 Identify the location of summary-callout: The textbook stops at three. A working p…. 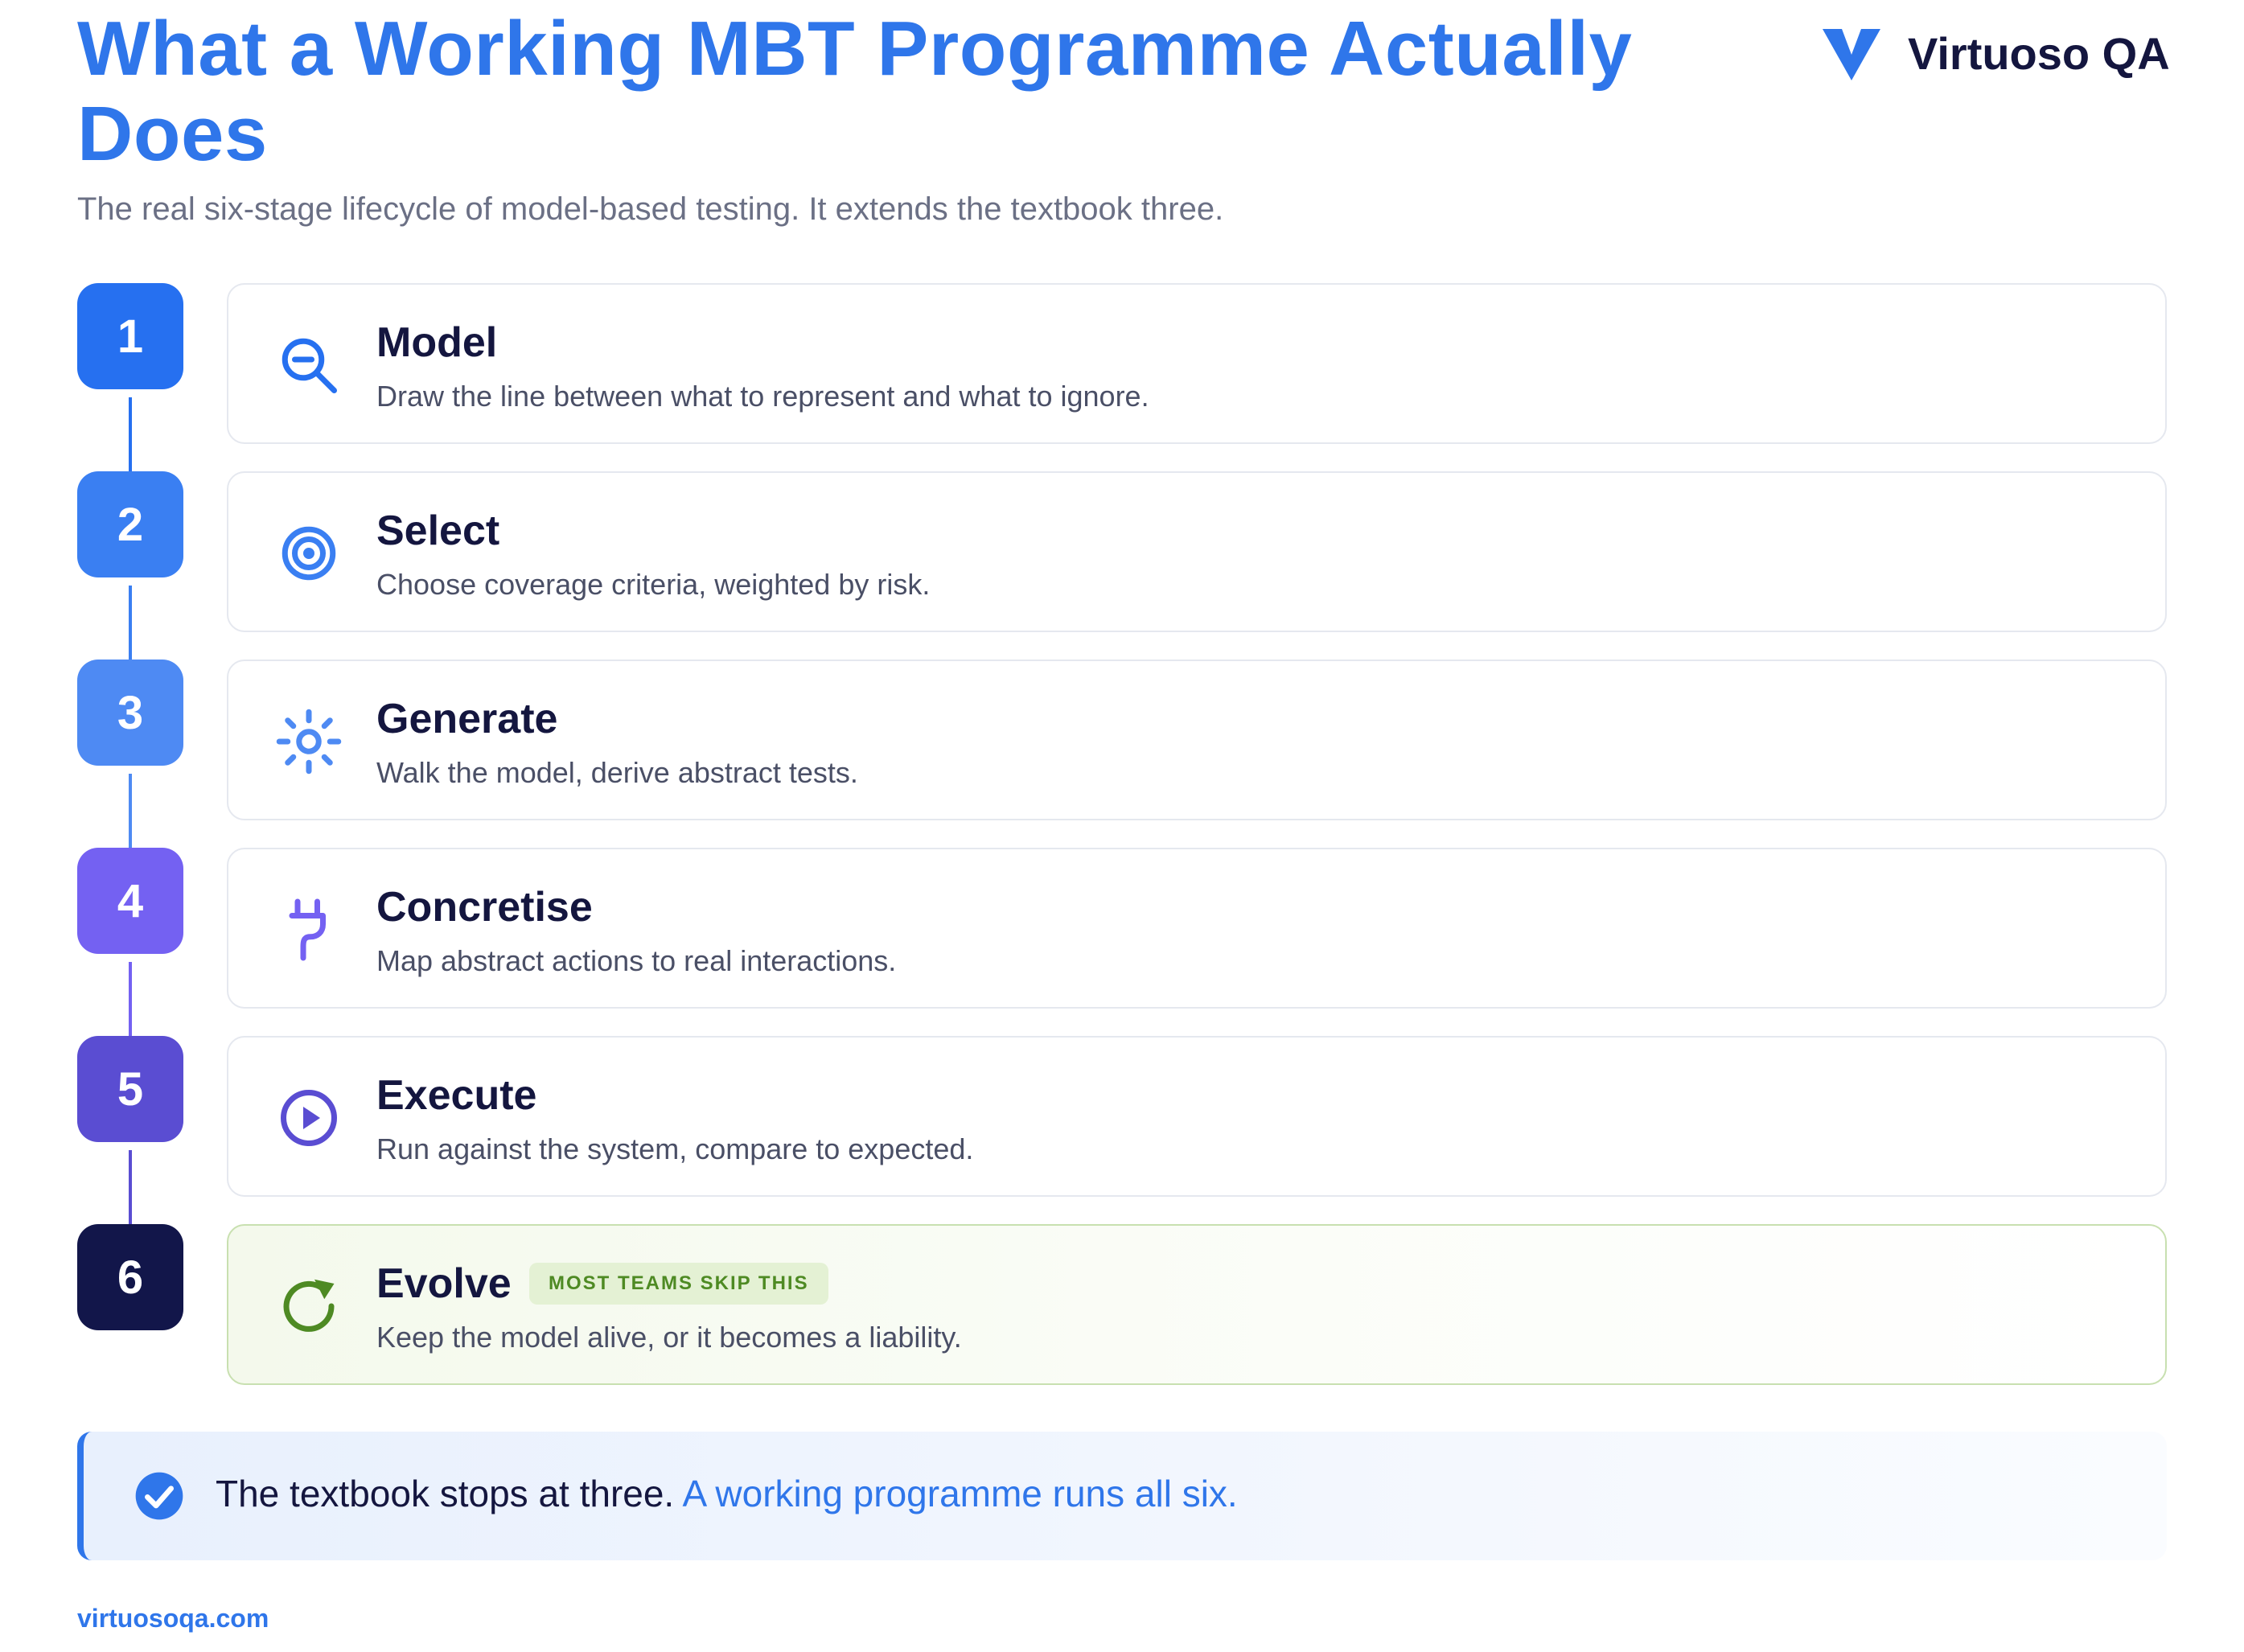
(1122, 1496).